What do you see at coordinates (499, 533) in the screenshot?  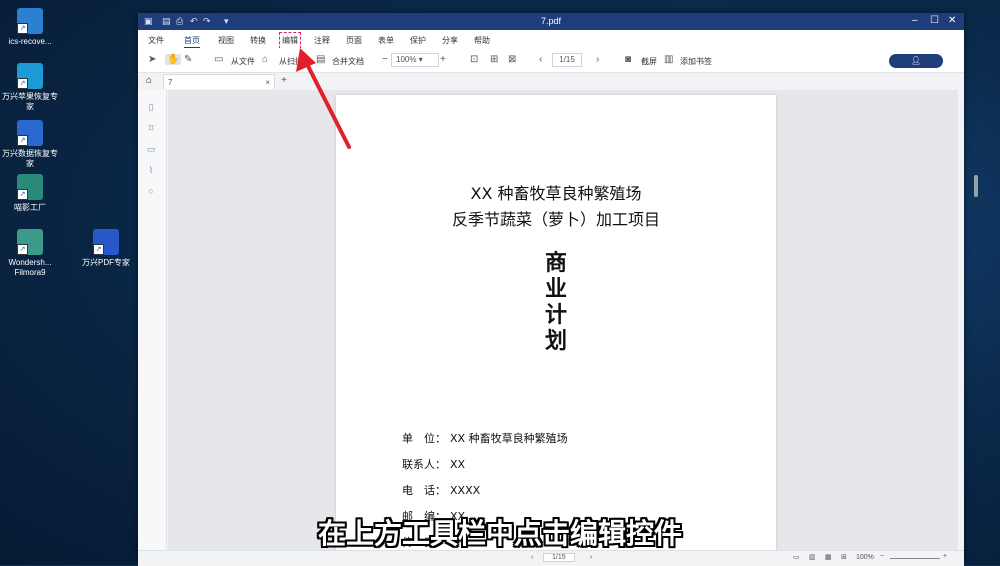 I see `video-caption: 在上方工具栏中点击编辑控件` at bounding box center [499, 533].